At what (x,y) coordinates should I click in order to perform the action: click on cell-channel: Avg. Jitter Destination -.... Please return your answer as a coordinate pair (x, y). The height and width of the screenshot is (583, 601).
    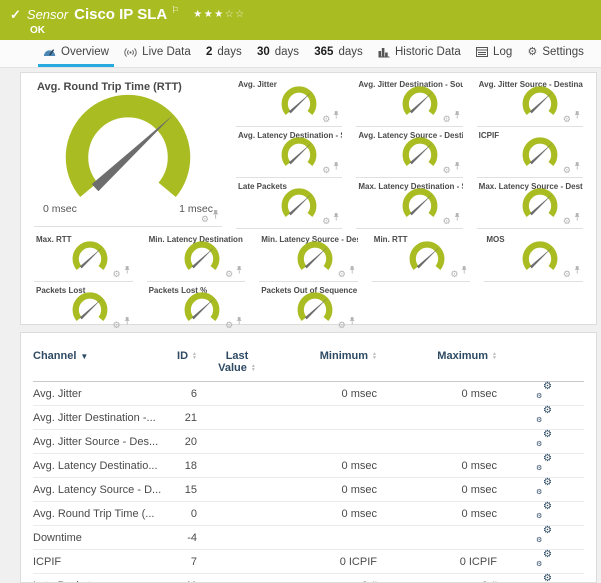
    Looking at the image, I should click on (98, 417).